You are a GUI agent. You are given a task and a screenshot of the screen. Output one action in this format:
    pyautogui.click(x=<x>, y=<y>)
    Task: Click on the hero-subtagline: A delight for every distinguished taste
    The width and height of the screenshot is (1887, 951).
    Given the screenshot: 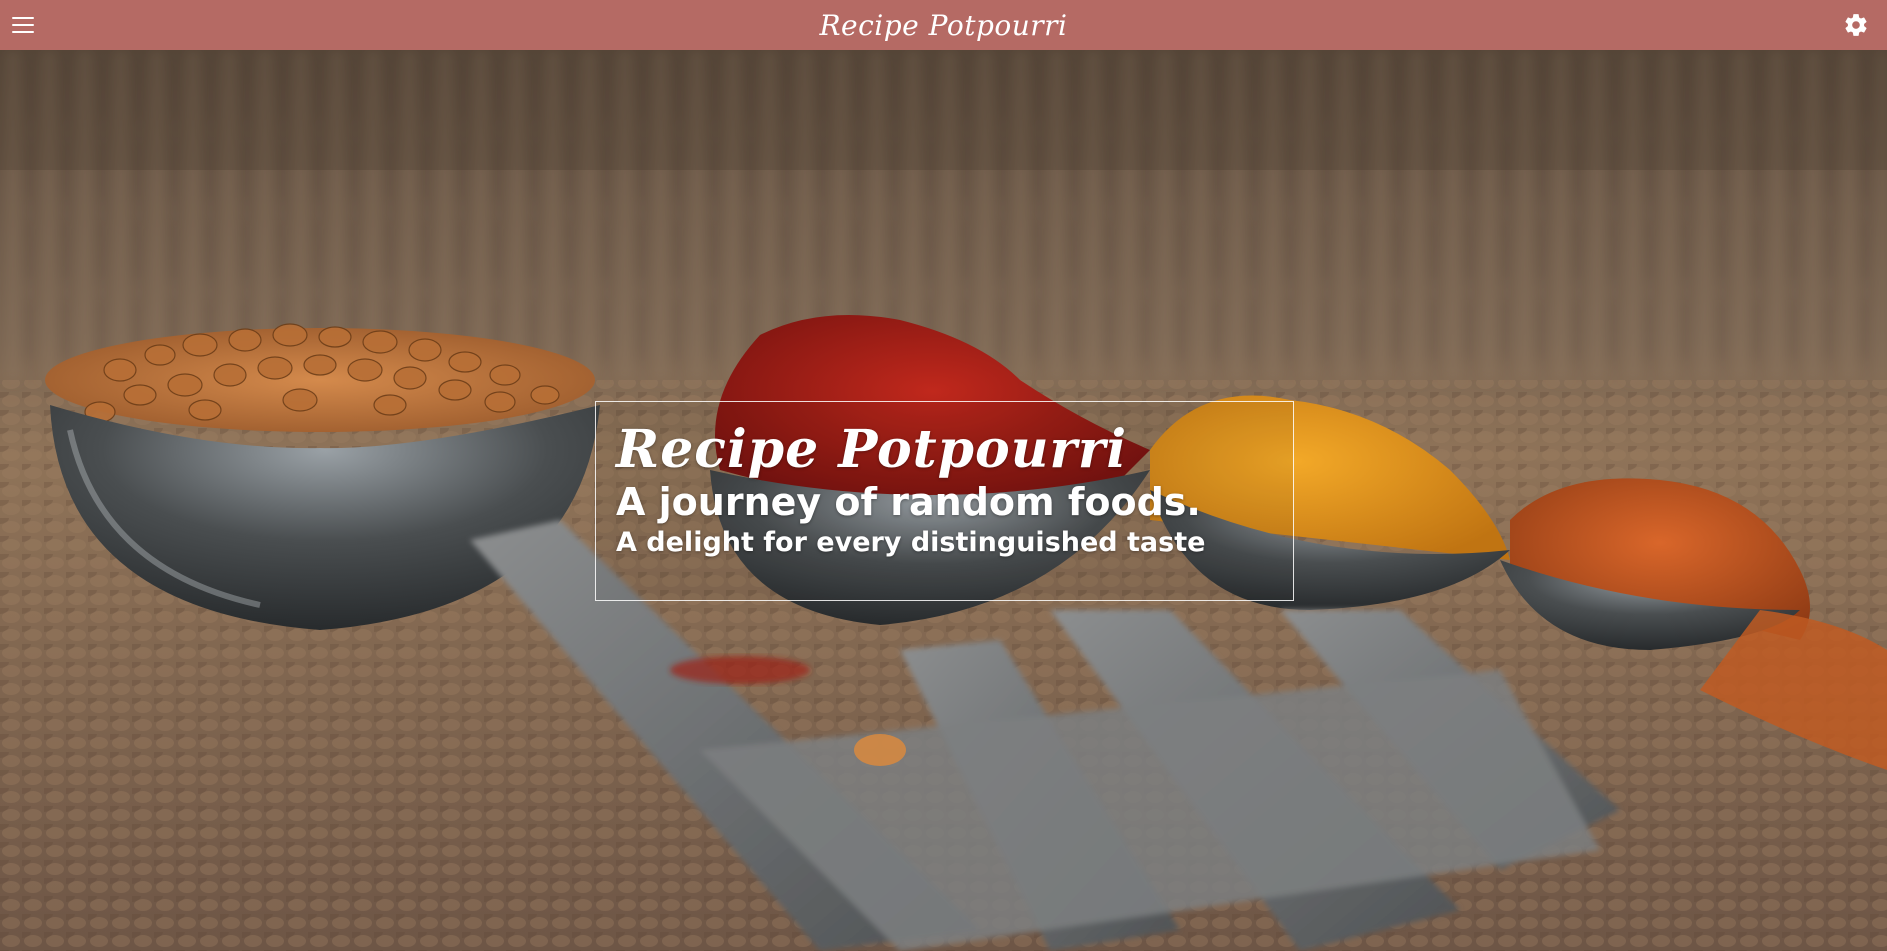 What is the action you would take?
    pyautogui.click(x=911, y=542)
    